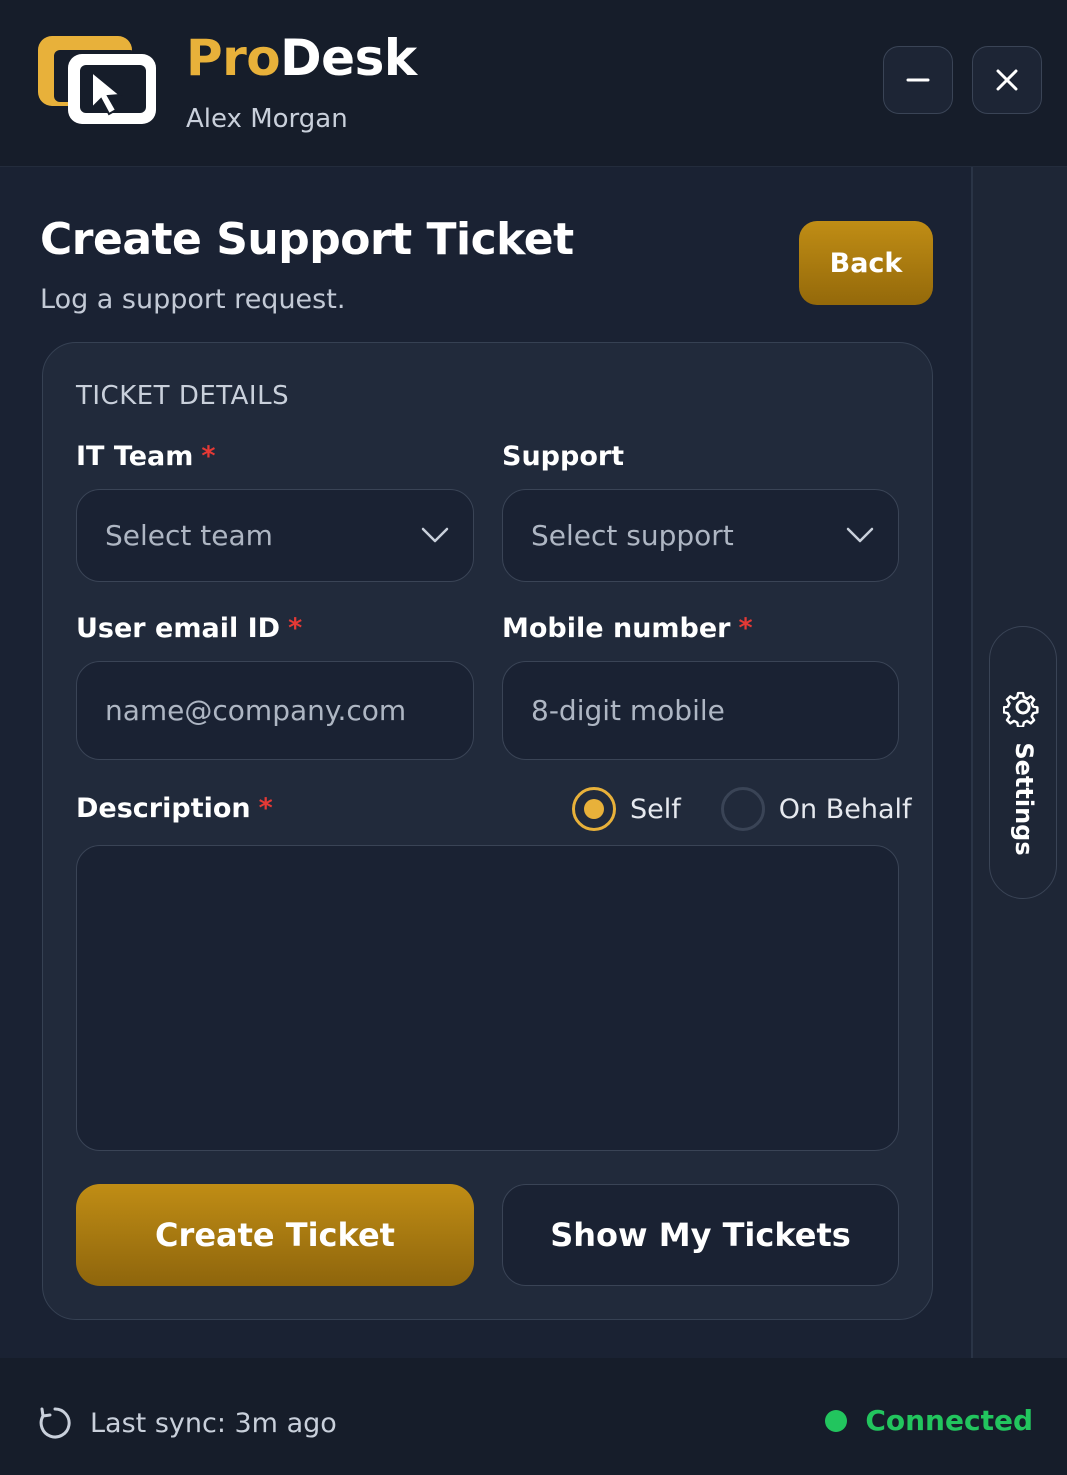  What do you see at coordinates (836, 1420) in the screenshot?
I see `status-dot-icon` at bounding box center [836, 1420].